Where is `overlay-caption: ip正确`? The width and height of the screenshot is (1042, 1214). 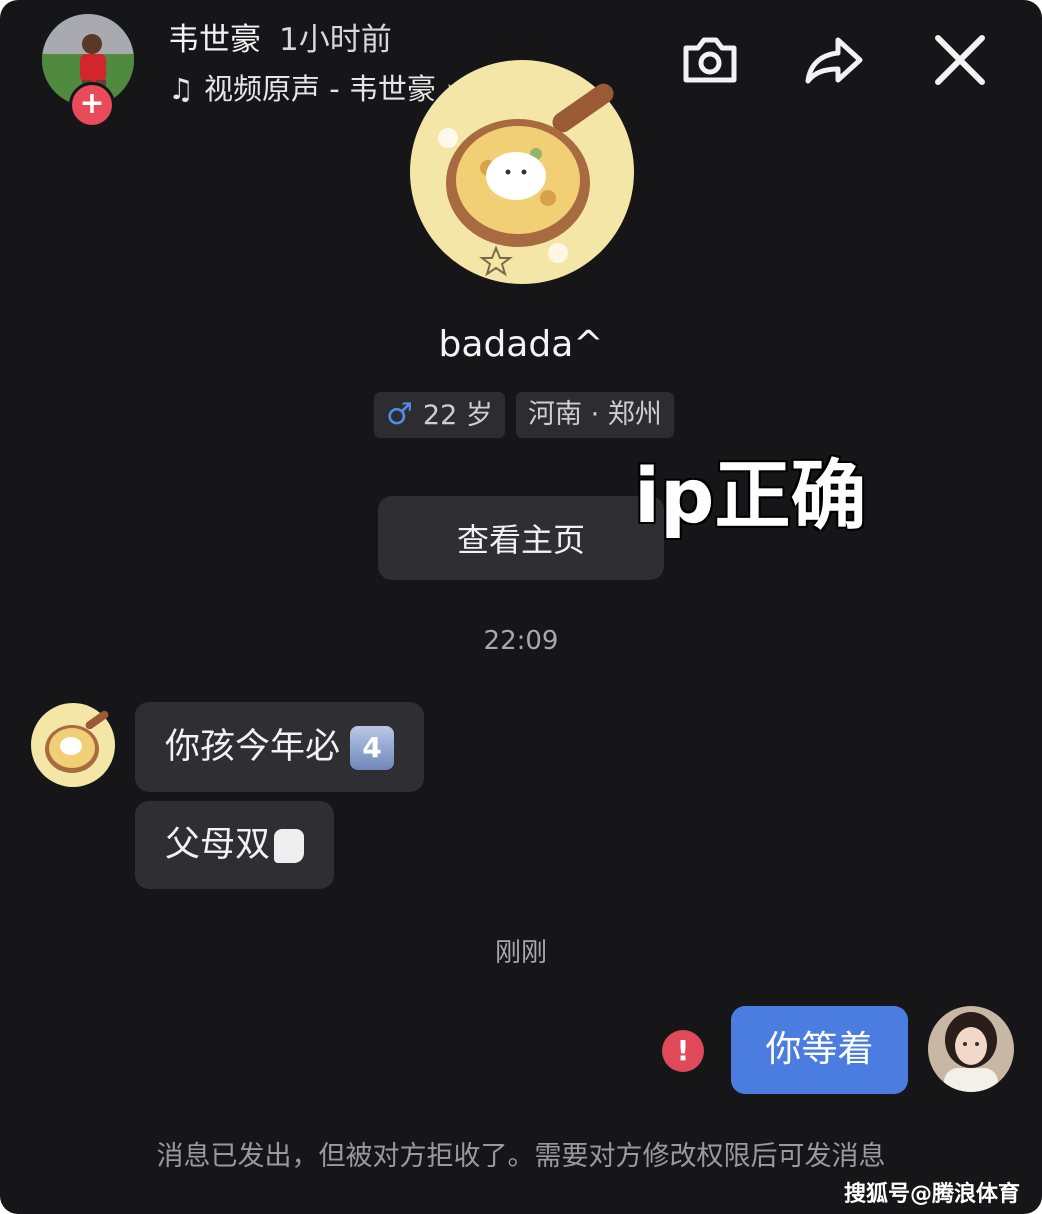 overlay-caption: ip正确 is located at coordinates (750, 495).